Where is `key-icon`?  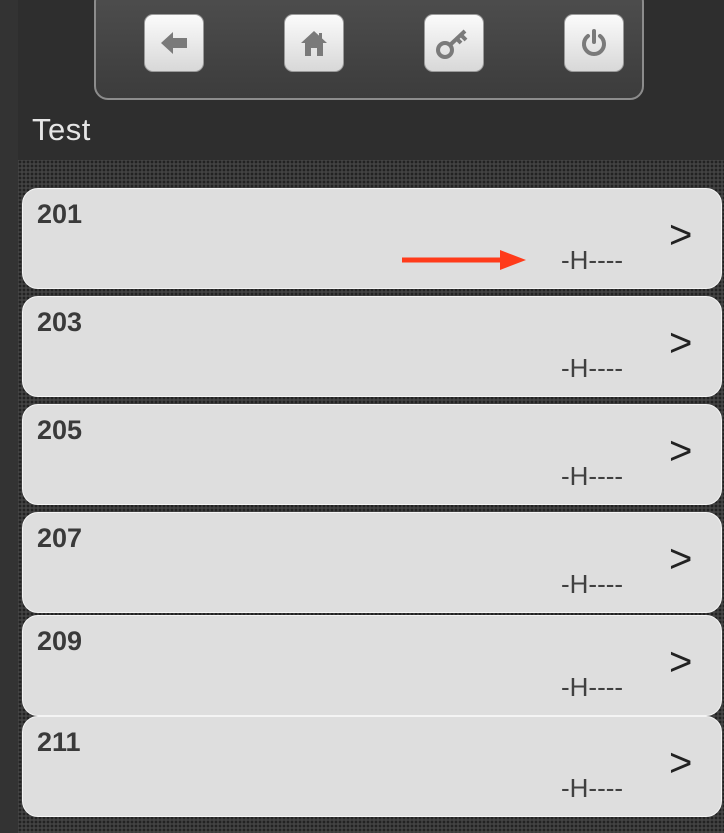
key-icon is located at coordinates (452, 44).